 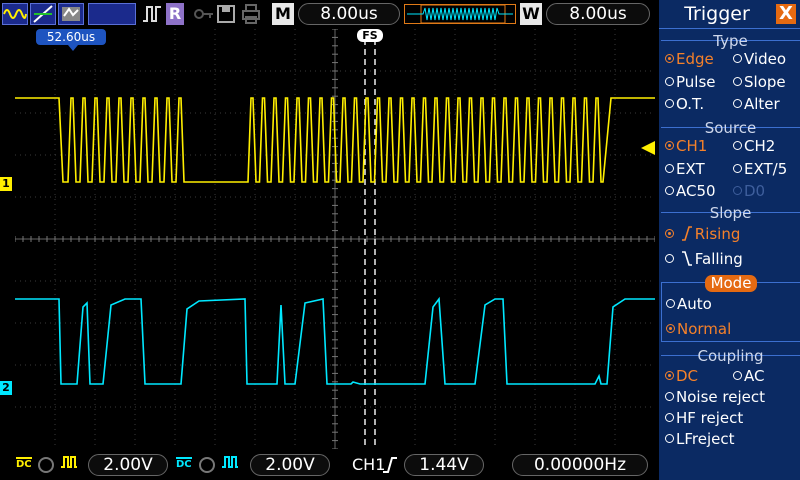 I want to click on close-button: X, so click(x=786, y=14).